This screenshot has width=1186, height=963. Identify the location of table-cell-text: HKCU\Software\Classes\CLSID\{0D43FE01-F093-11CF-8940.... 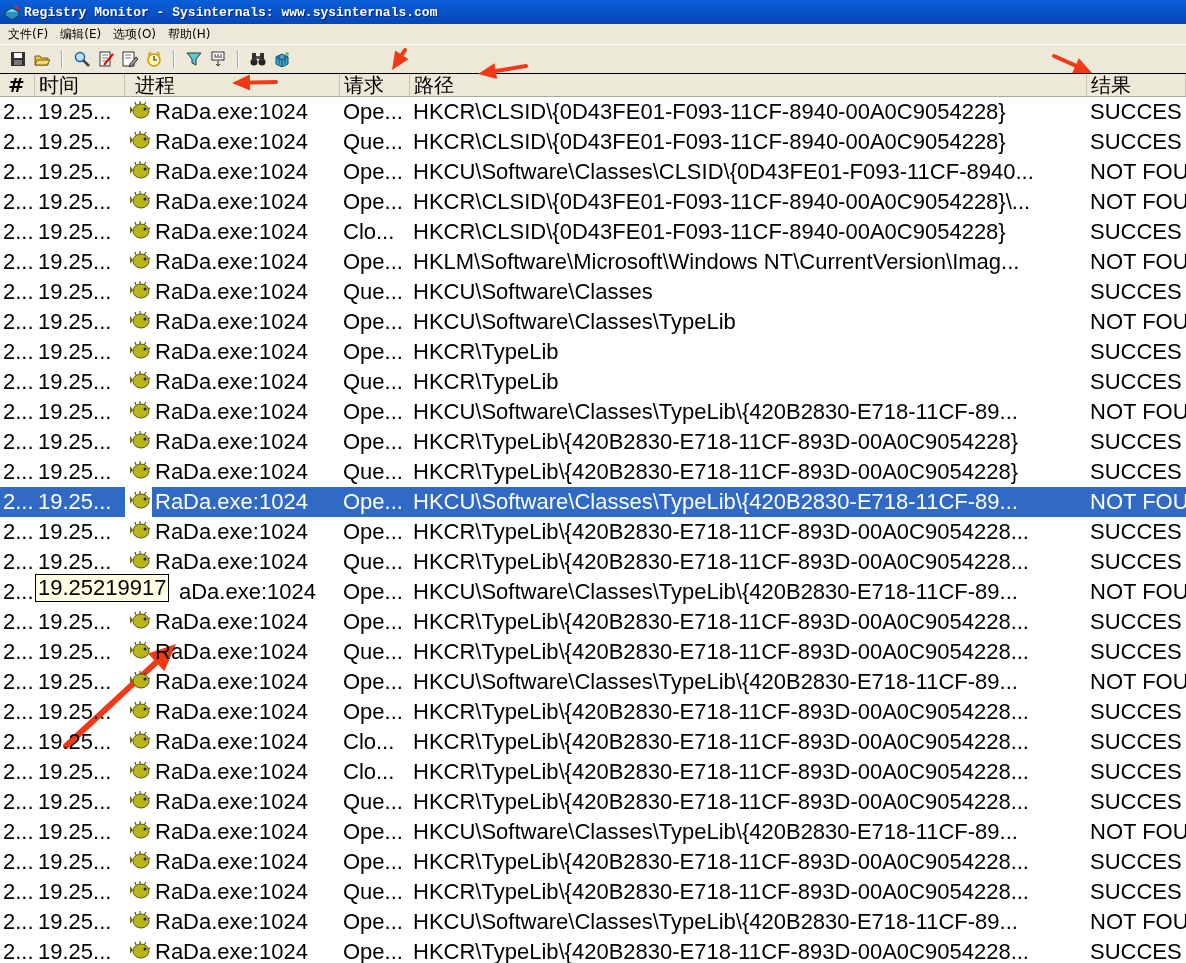
(723, 172).